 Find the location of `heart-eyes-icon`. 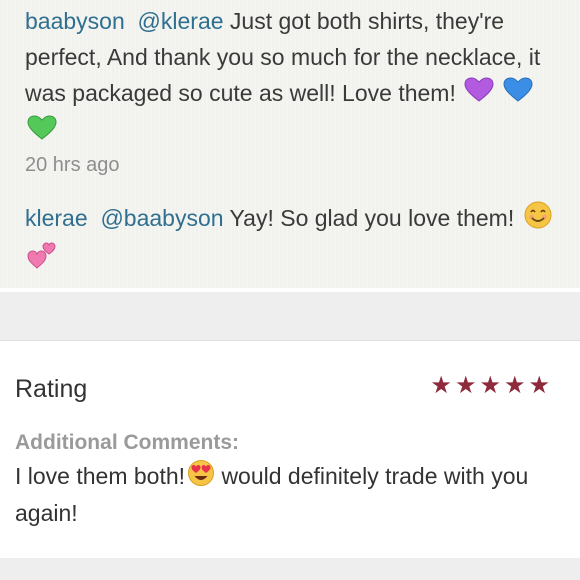

heart-eyes-icon is located at coordinates (201, 477).